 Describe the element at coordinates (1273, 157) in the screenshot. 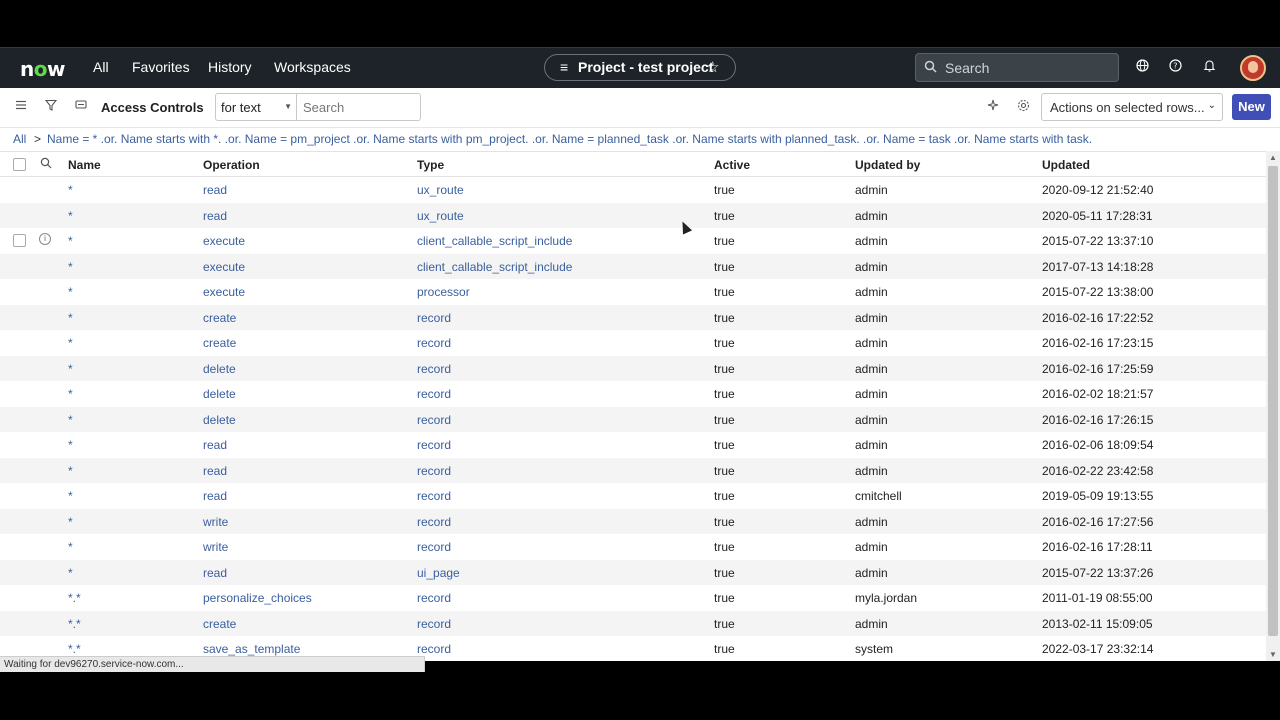

I see `scroll-up-icon: ▲` at that location.